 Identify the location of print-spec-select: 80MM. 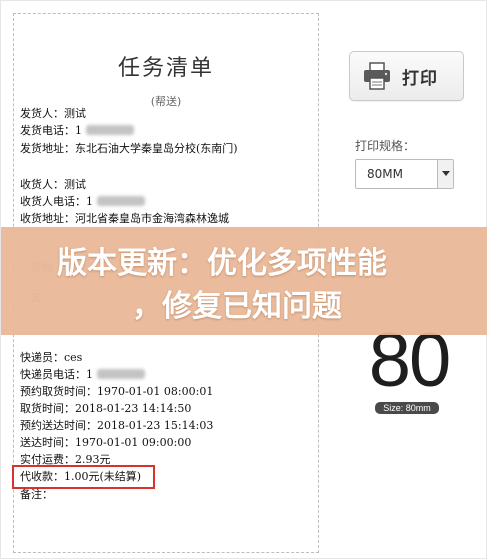
(404, 174).